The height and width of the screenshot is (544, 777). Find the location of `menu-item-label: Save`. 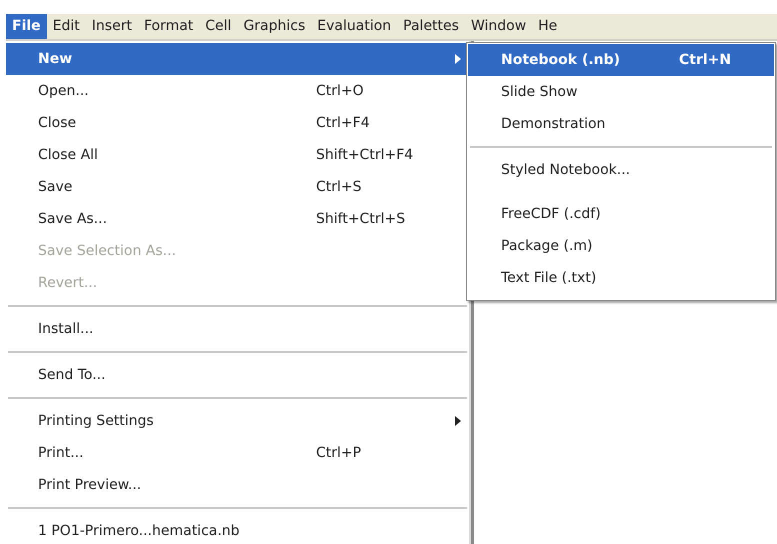

menu-item-label: Save is located at coordinates (55, 187).